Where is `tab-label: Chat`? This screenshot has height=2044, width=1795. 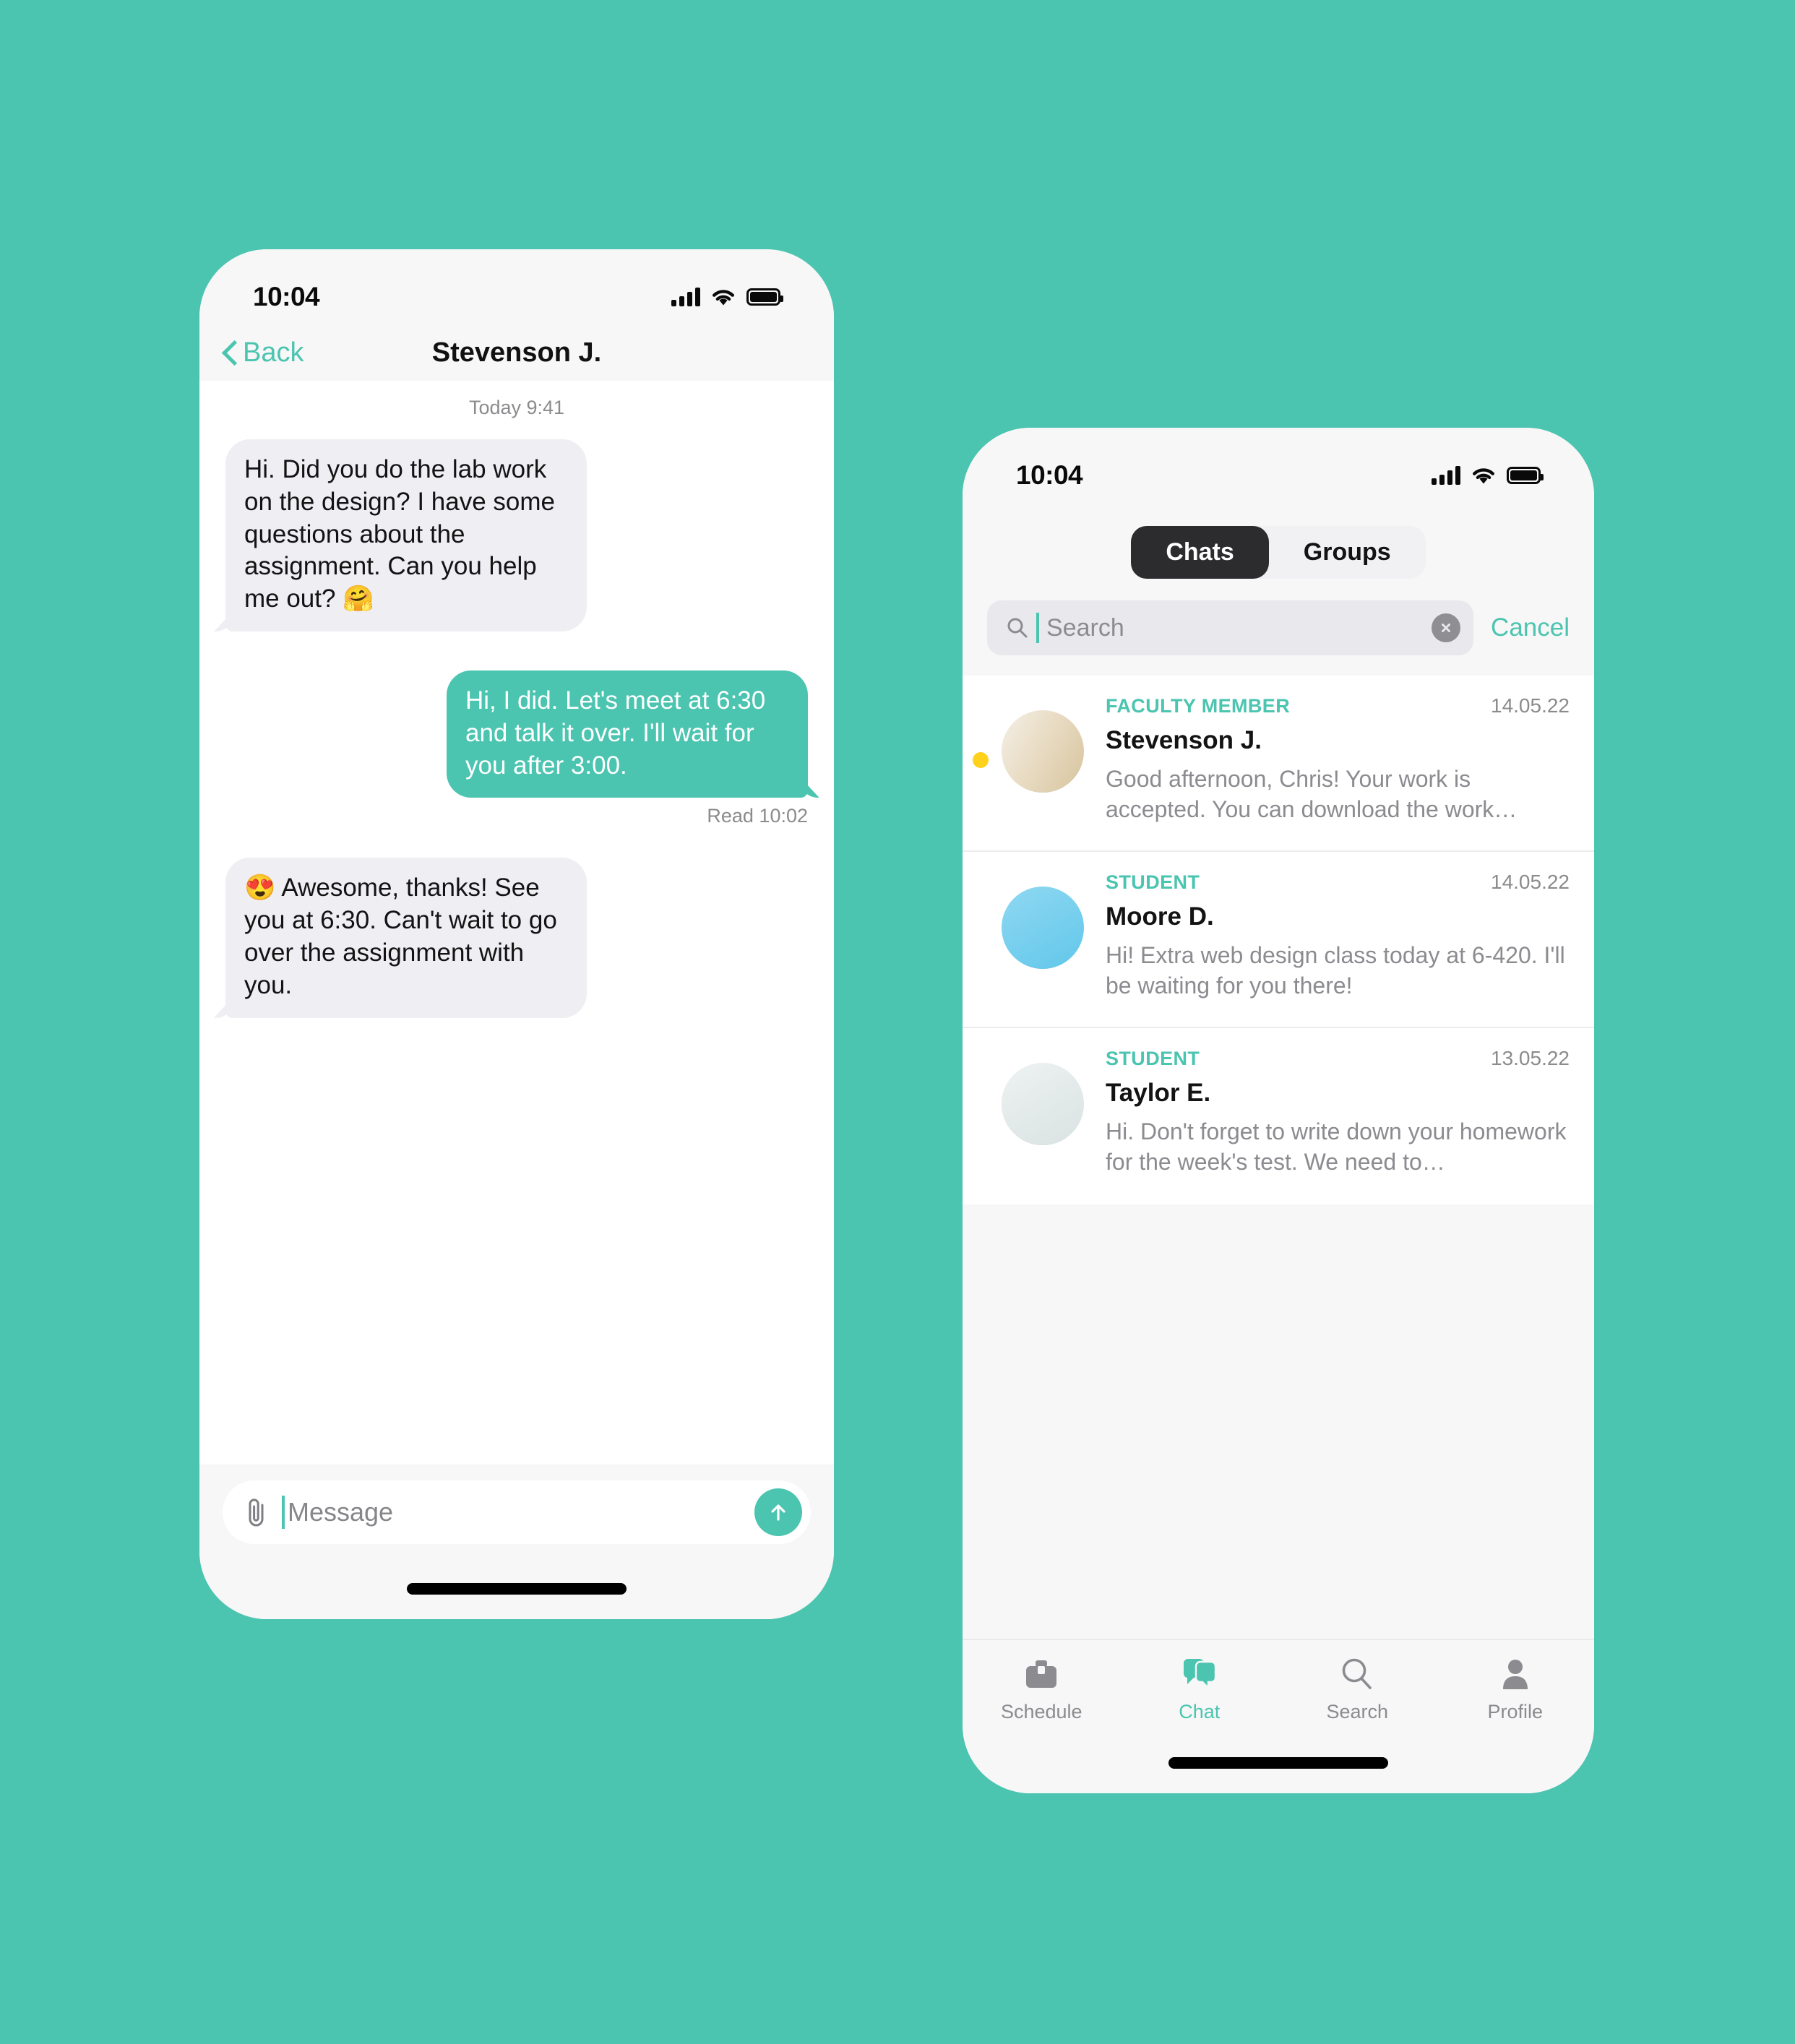 tab-label: Chat is located at coordinates (1200, 1711).